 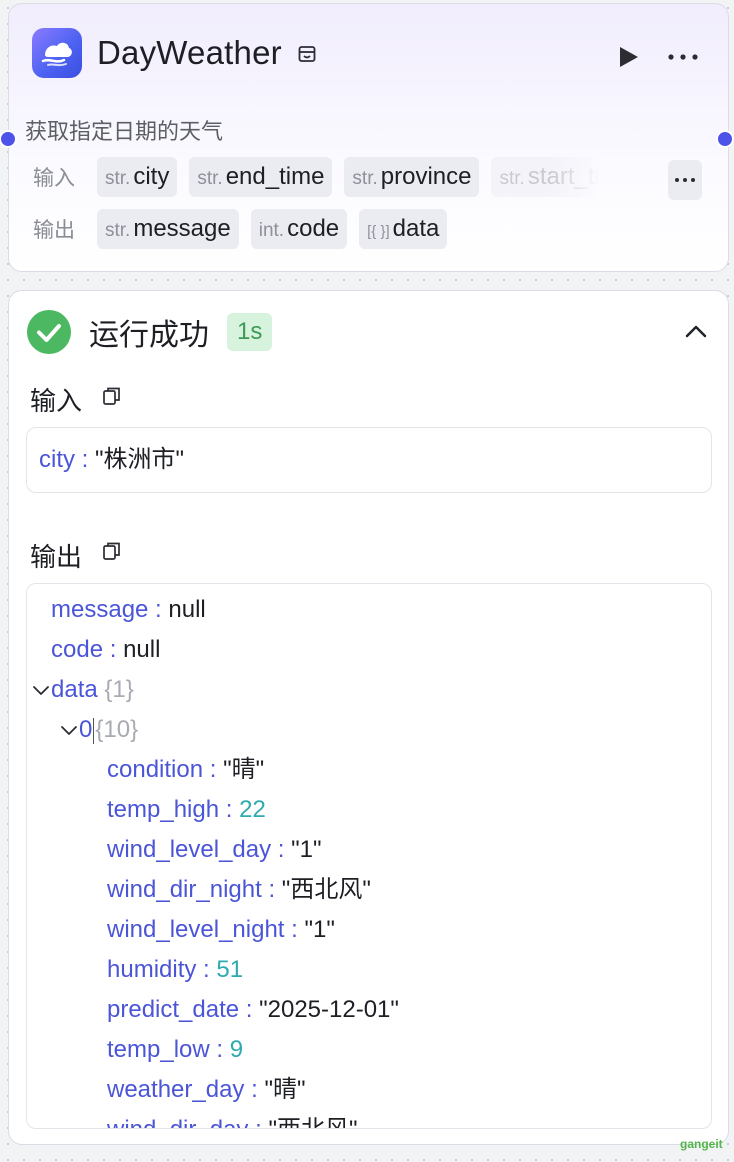 I want to click on output-section-title: 输出, so click(x=56, y=557).